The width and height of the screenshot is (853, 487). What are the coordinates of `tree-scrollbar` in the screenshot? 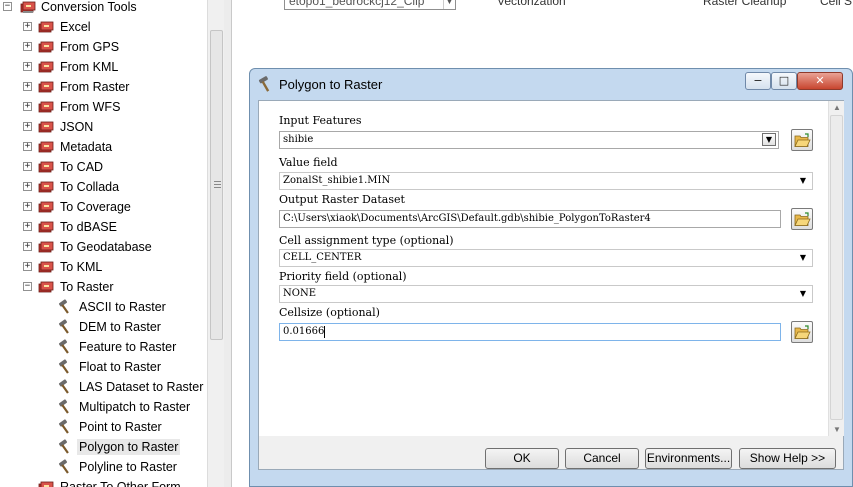 It's located at (215, 243).